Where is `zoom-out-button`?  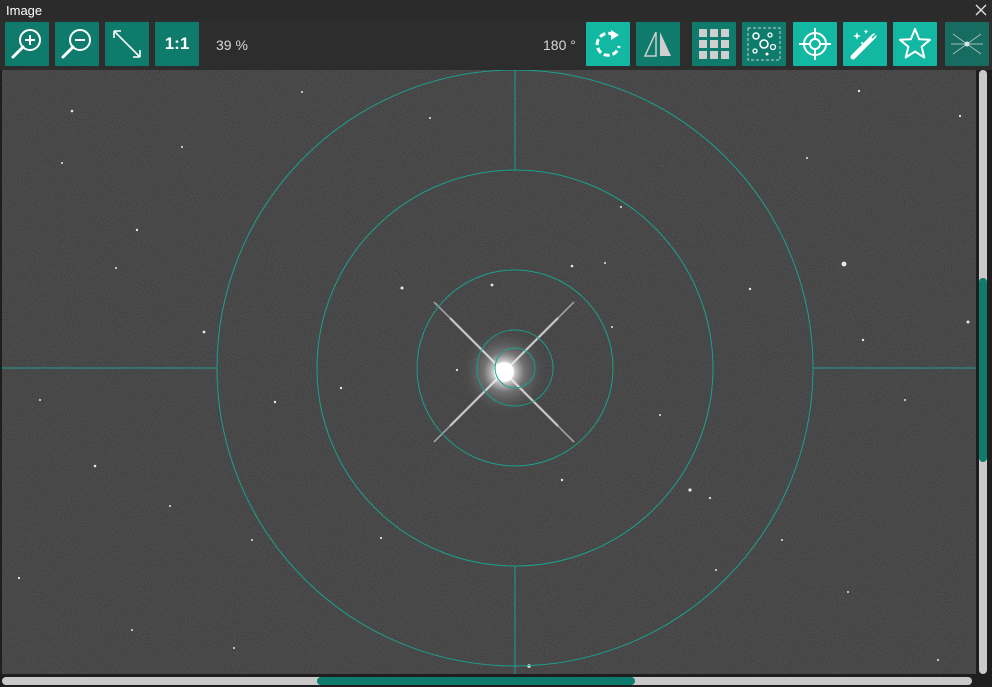
zoom-out-button is located at coordinates (77, 44).